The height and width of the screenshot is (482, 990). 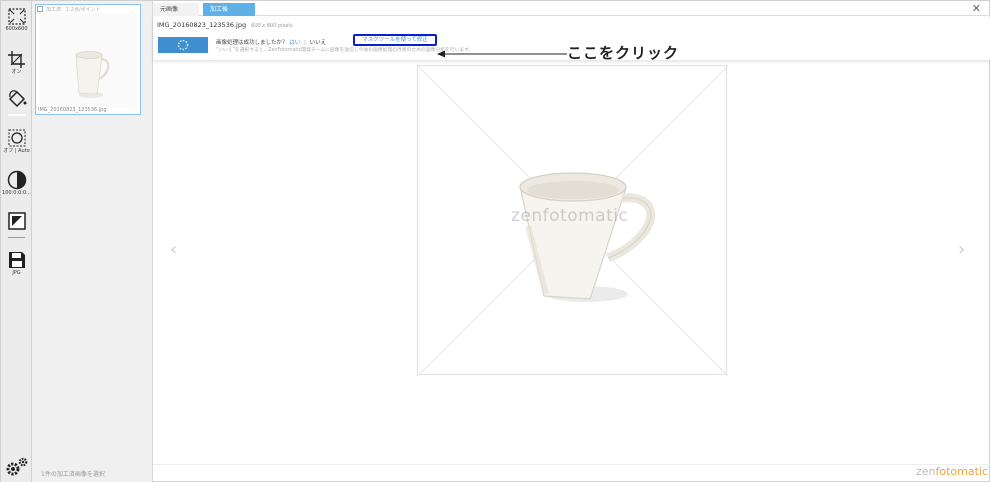 I want to click on crop-tool: オン, so click(x=16, y=63).